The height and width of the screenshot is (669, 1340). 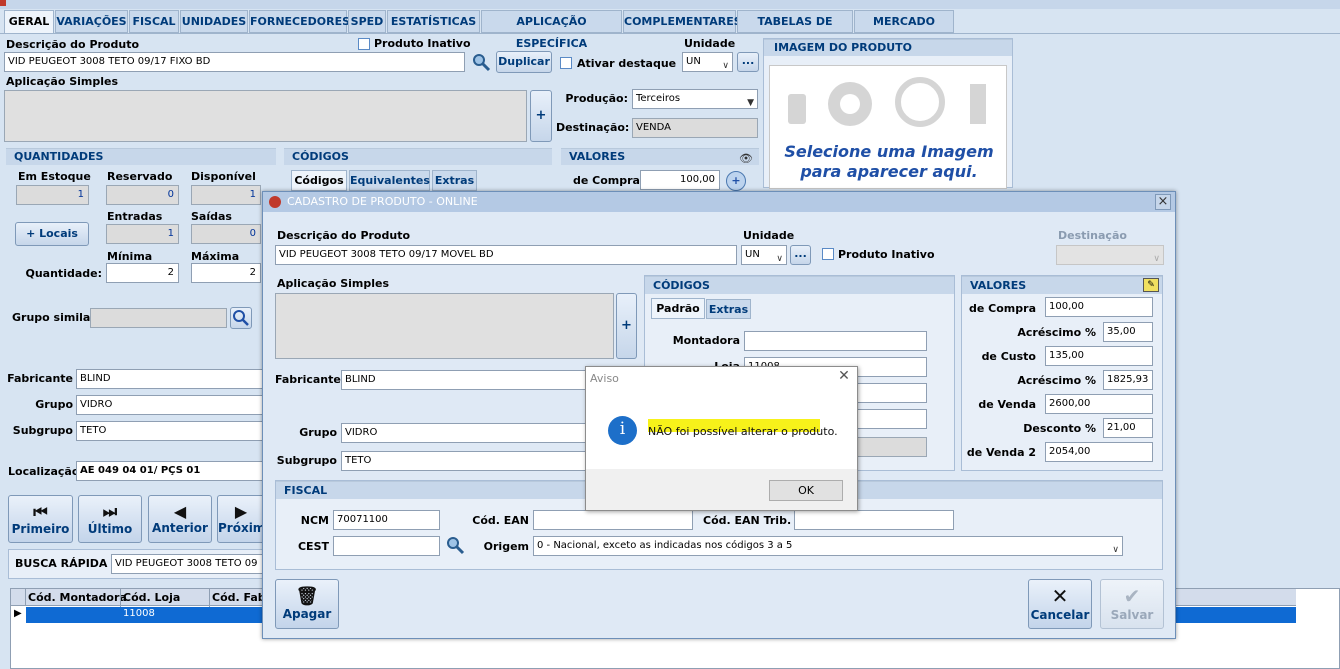 What do you see at coordinates (52, 234) in the screenshot?
I see `locais-button: + Locais` at bounding box center [52, 234].